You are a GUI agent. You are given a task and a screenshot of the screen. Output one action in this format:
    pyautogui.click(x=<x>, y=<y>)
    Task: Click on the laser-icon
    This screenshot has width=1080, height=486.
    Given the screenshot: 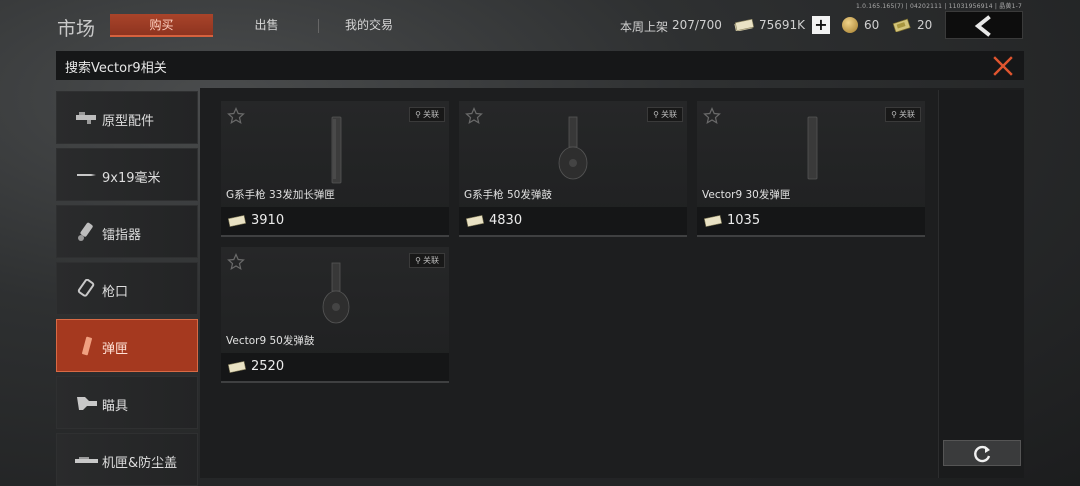 What is the action you would take?
    pyautogui.click(x=85, y=231)
    